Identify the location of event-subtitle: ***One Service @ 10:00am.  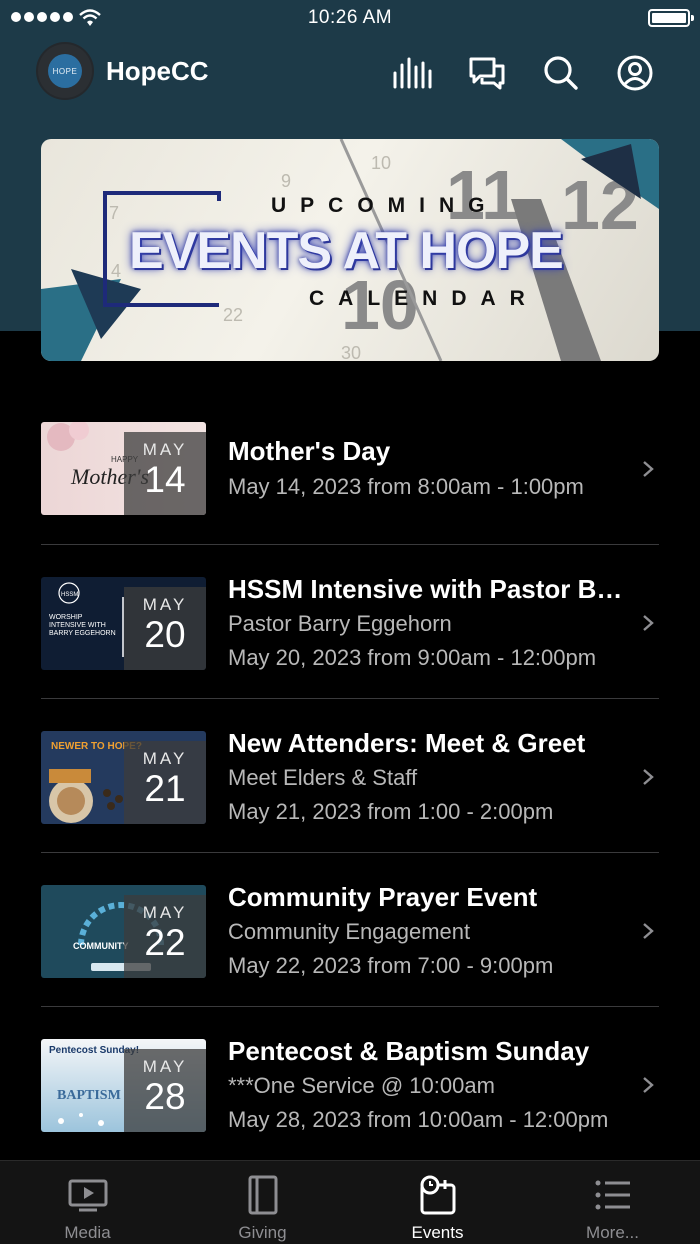
(361, 1085).